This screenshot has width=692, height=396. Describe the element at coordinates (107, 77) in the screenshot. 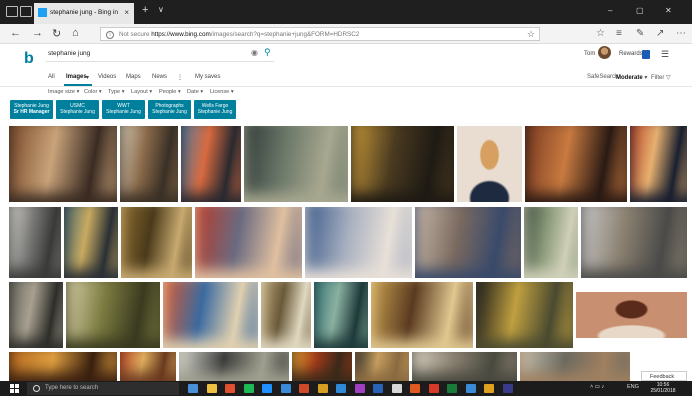

I see `scope-videos: Videos` at that location.